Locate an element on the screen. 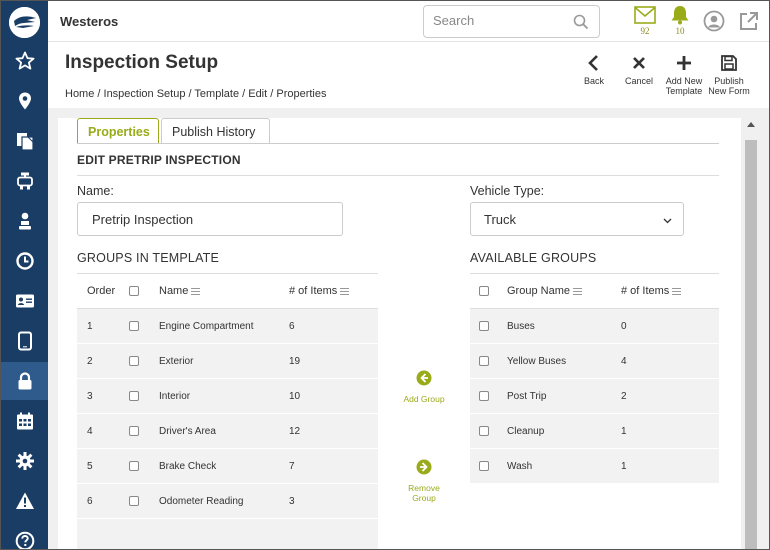 The image size is (770, 550). brand-logo is located at coordinates (24, 22).